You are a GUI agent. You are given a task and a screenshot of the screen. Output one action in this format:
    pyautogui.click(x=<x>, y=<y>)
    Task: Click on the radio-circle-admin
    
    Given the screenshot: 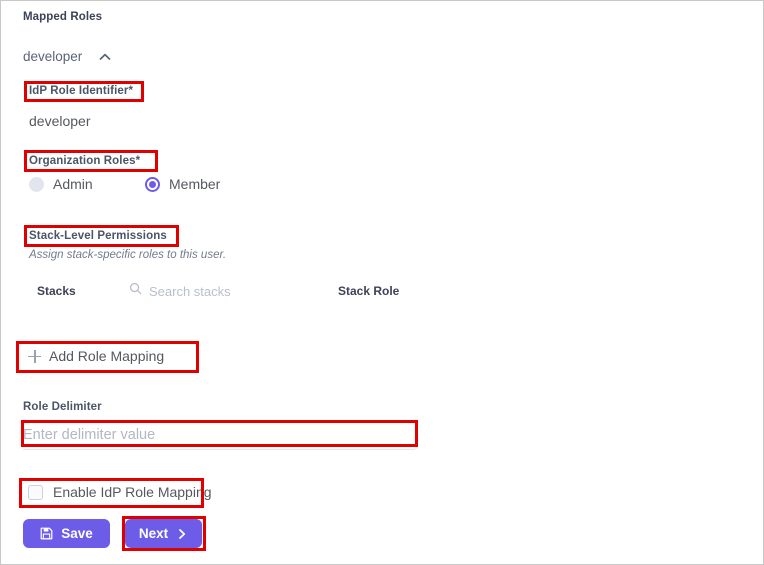 What is the action you would take?
    pyautogui.click(x=36, y=184)
    